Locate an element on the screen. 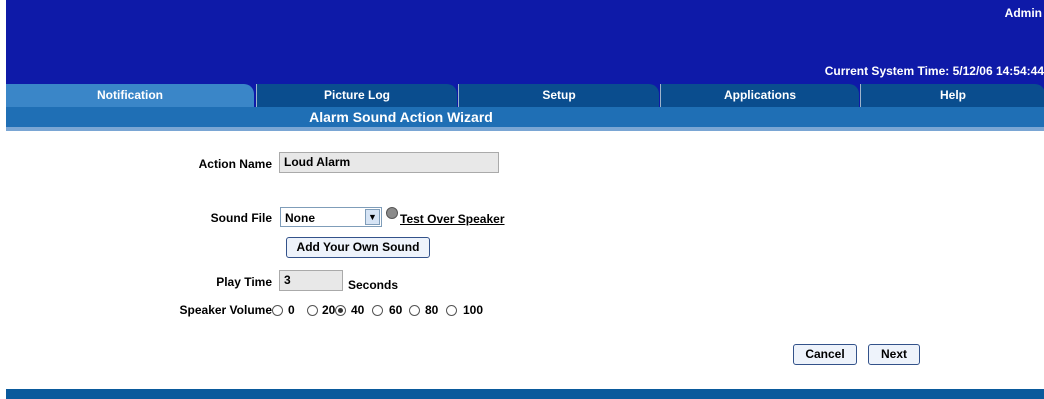 The image size is (1044, 399). tab-label: Applications is located at coordinates (759, 95).